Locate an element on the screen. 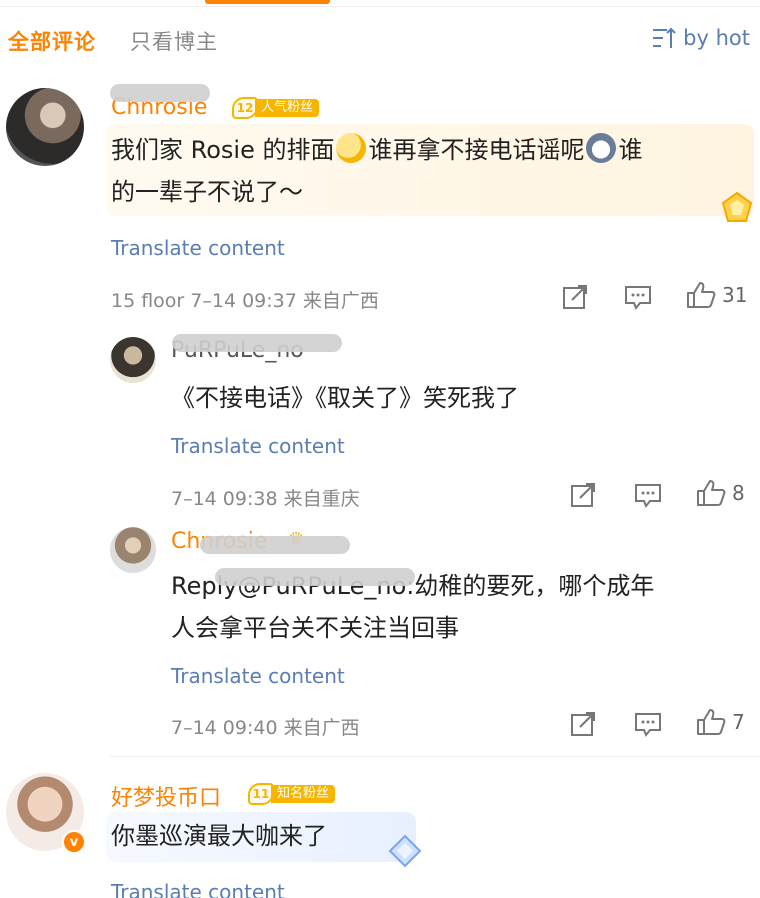 Image resolution: width=760 pixels, height=898 pixels. verified-badge: v is located at coordinates (74, 842).